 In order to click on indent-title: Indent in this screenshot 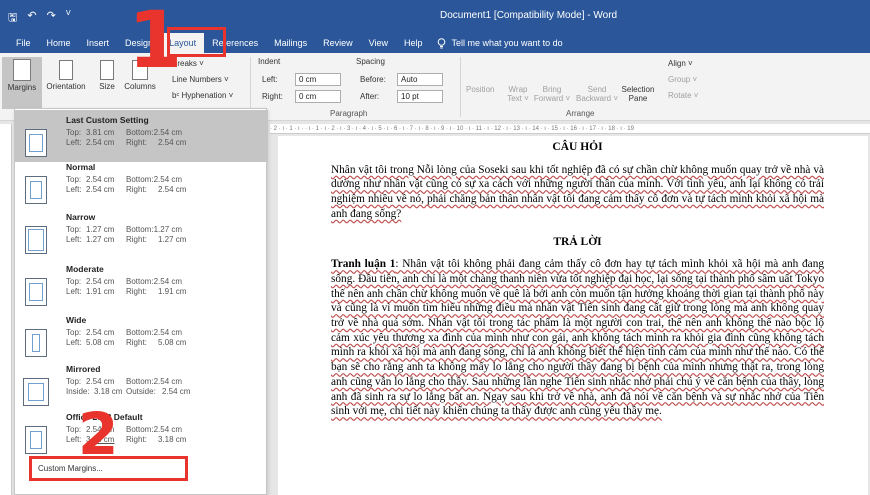, I will do `click(269, 61)`.